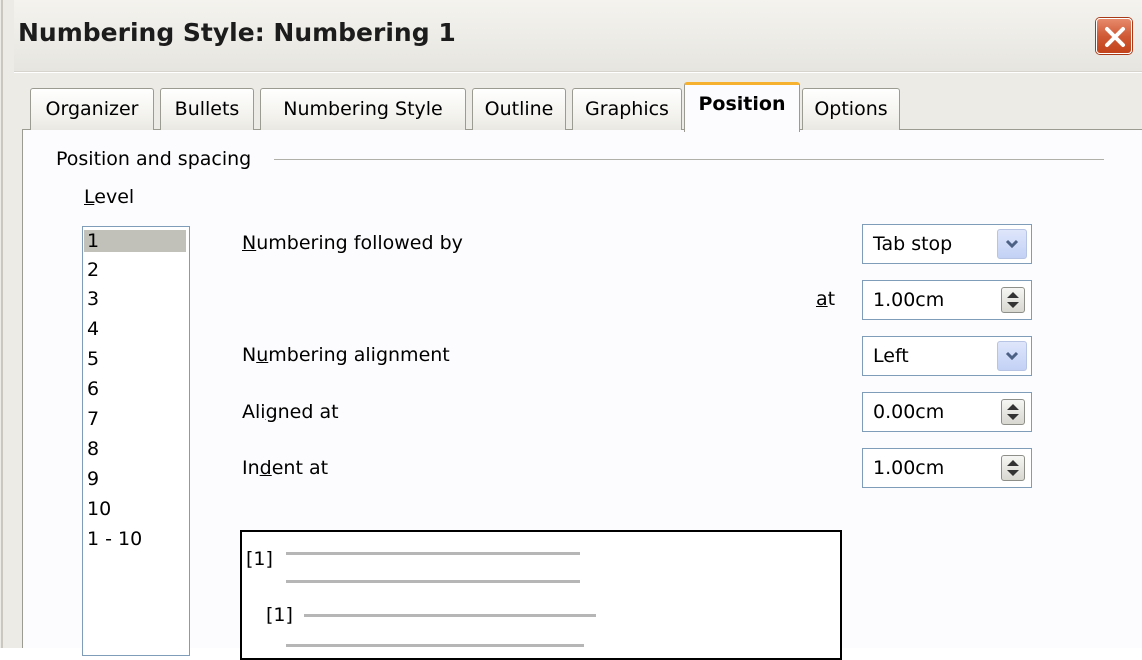 The image size is (1142, 660). I want to click on level-item: 2, so click(93, 270).